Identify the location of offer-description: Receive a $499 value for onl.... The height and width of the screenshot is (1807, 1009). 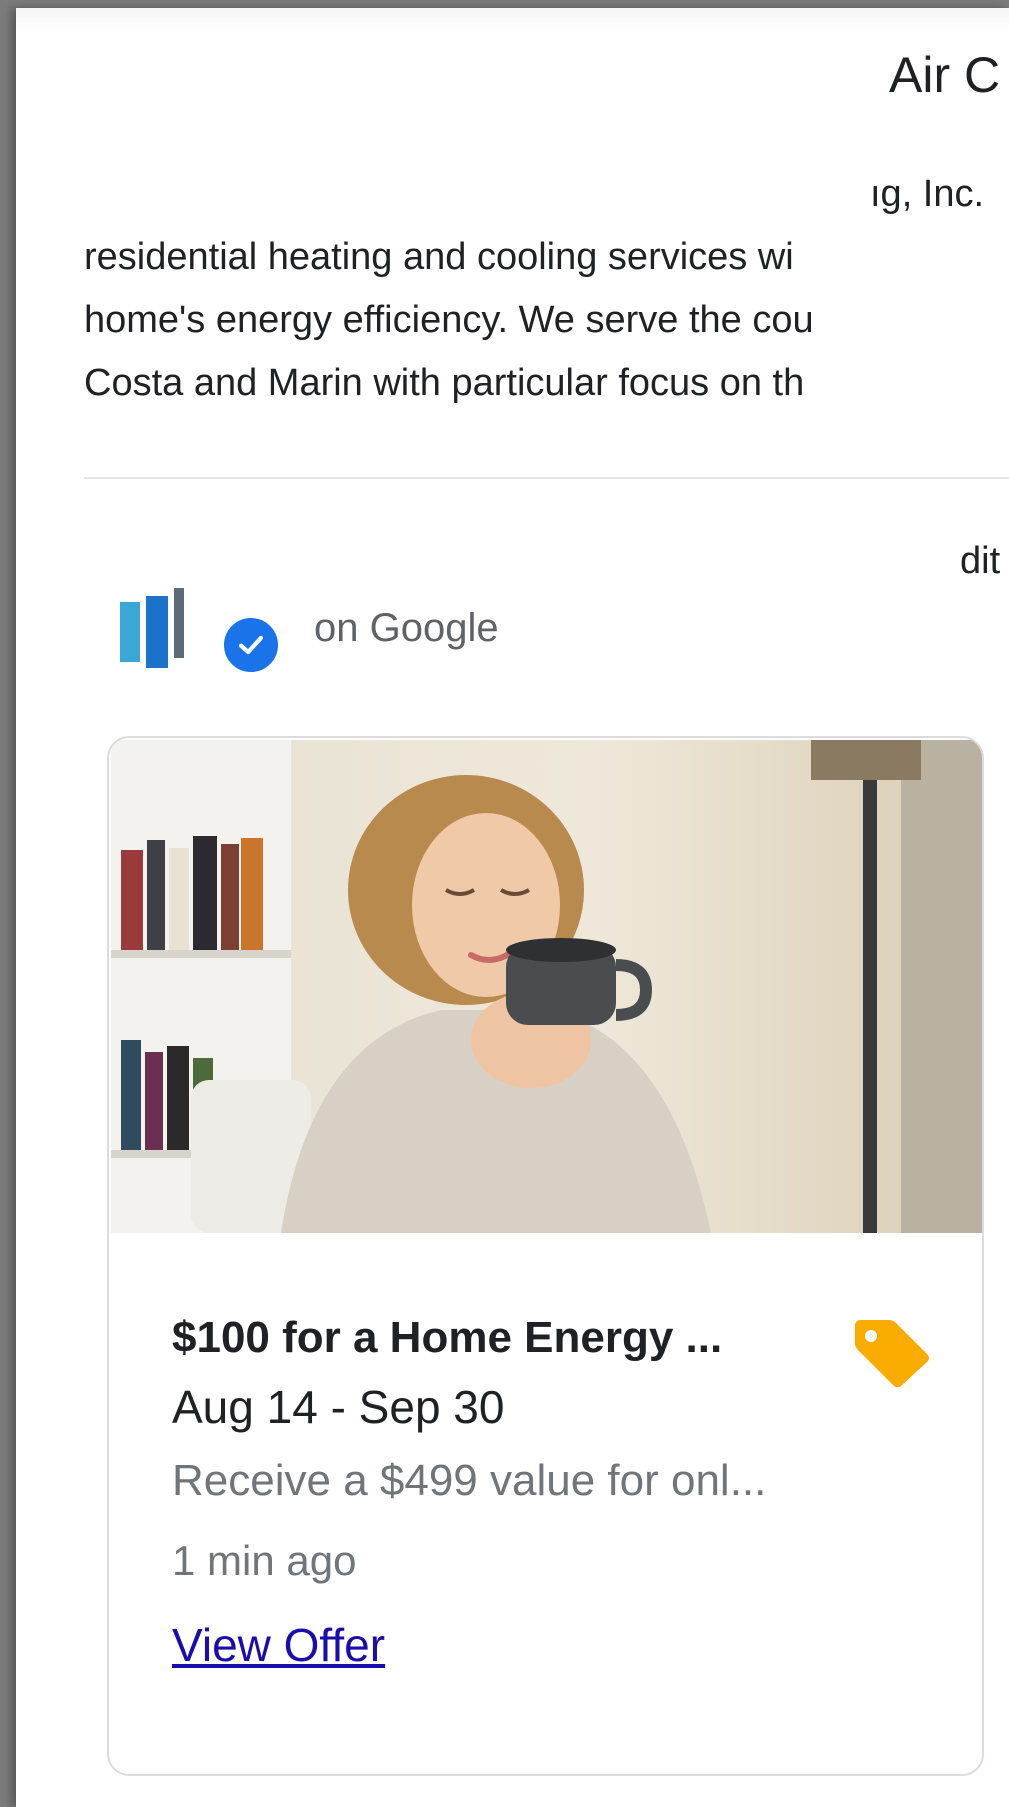
(469, 1480).